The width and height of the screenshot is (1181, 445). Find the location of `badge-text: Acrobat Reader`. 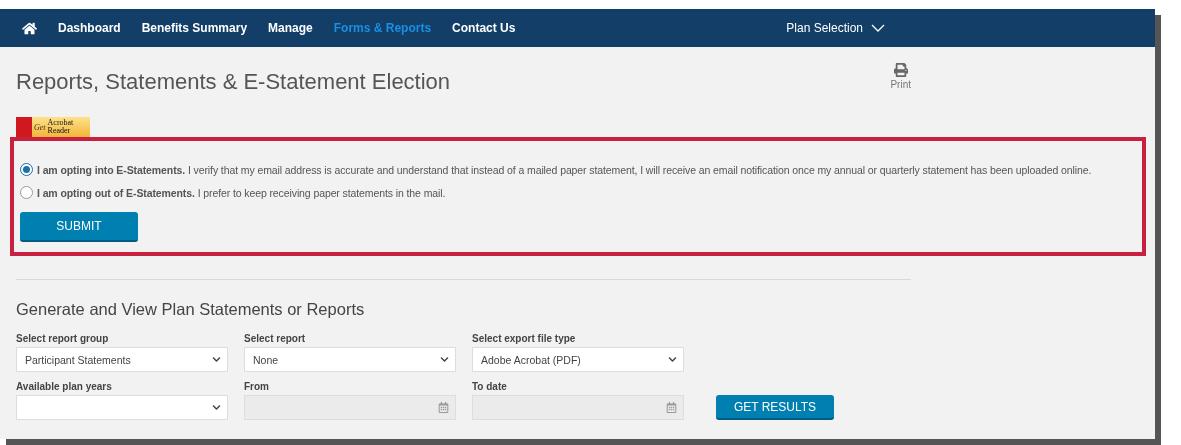

badge-text: Acrobat Reader is located at coordinates (60, 127).